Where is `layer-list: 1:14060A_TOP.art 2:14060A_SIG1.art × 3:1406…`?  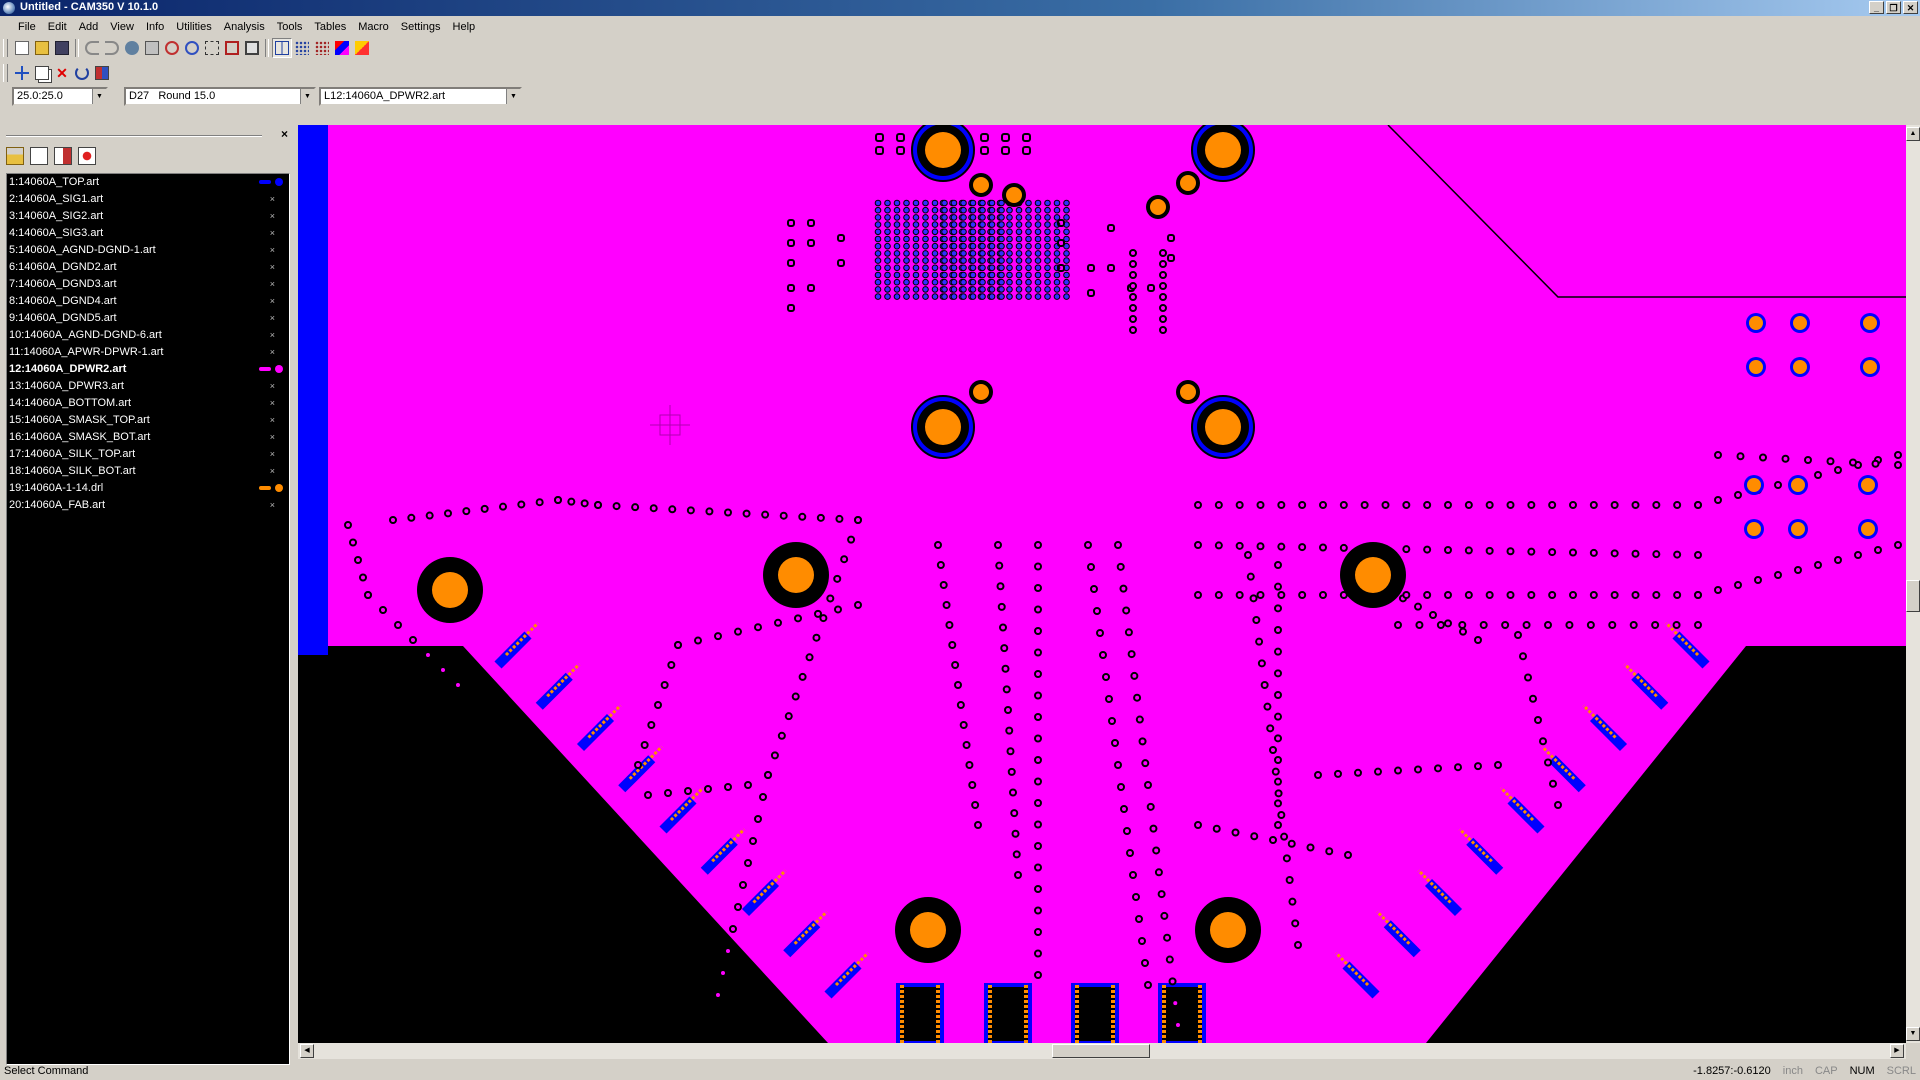 layer-list: 1:14060A_TOP.art 2:14060A_SIG1.art × 3:1406… is located at coordinates (148, 619).